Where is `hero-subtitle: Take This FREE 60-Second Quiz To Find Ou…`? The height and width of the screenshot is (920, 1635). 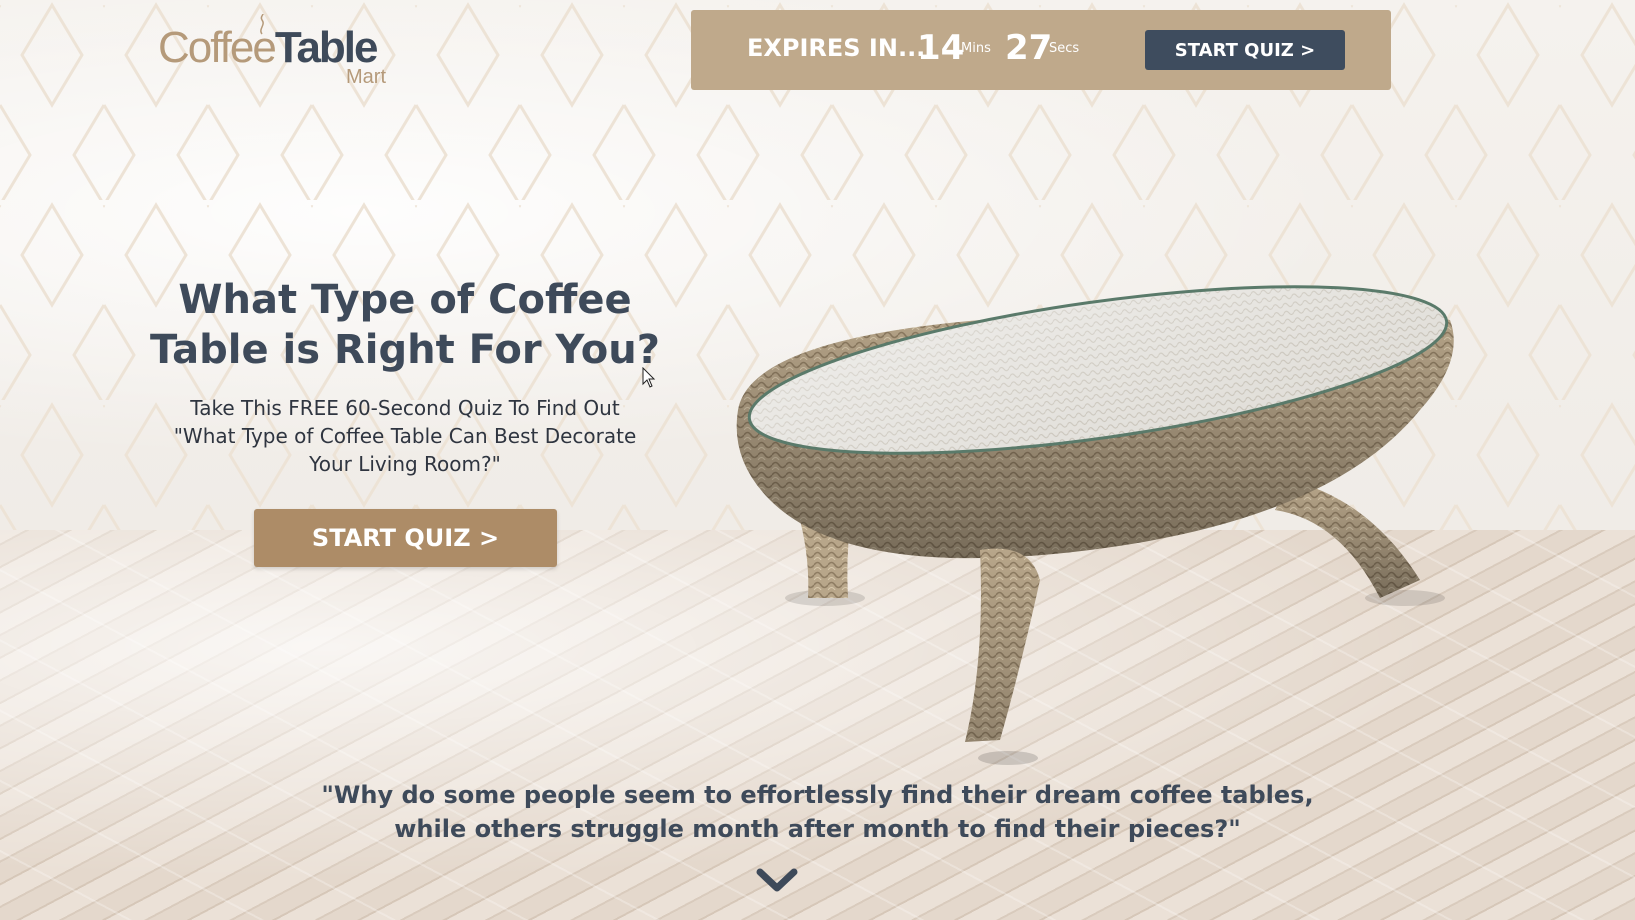
hero-subtitle: Take This FREE 60-Second Quiz To Find Ou… is located at coordinates (405, 436).